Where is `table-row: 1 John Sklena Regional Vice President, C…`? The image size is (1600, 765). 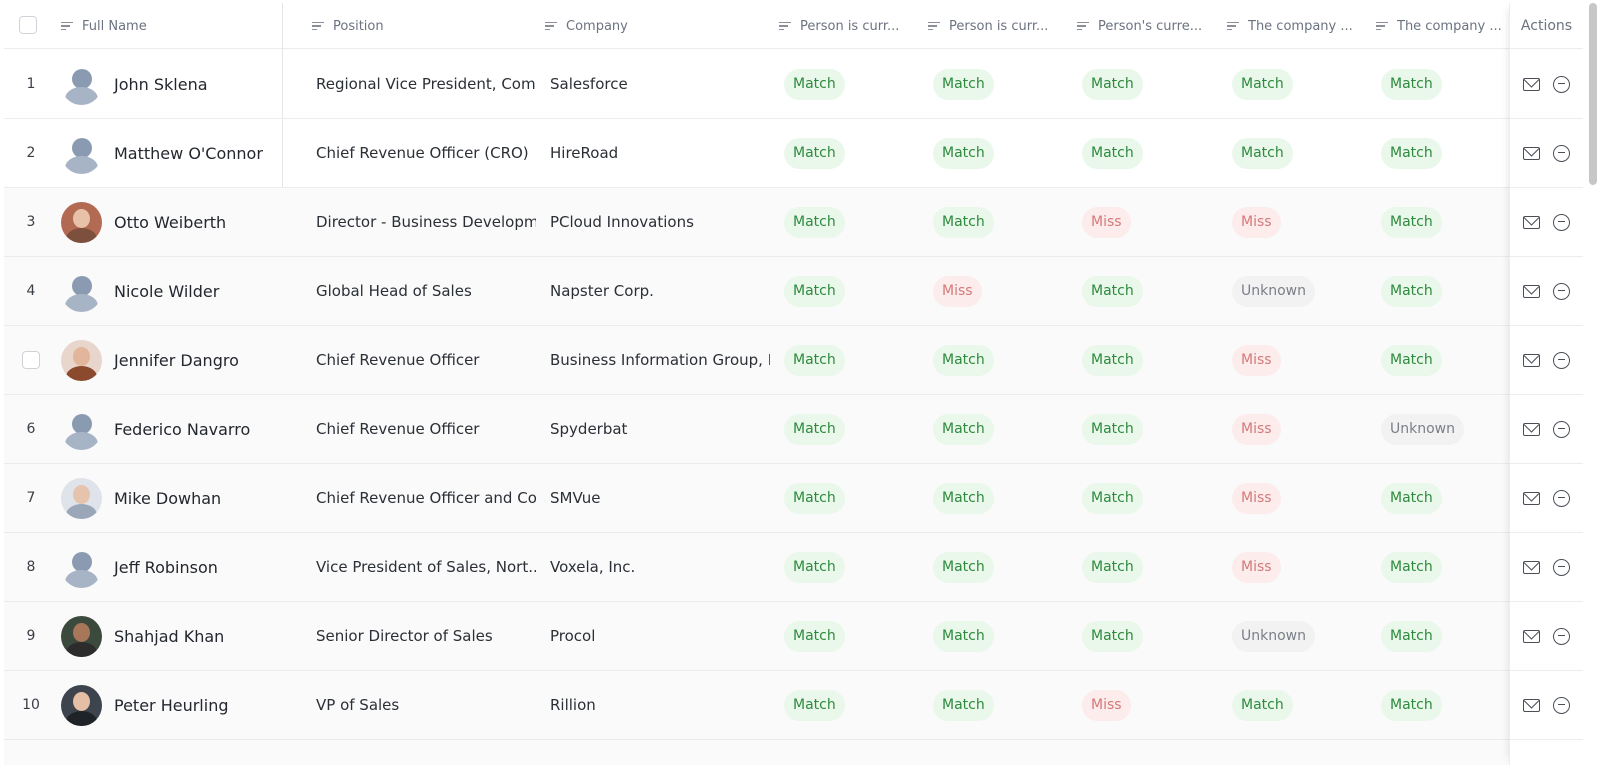
table-row: 1 John Sklena Regional Vice President, C… is located at coordinates (756, 84).